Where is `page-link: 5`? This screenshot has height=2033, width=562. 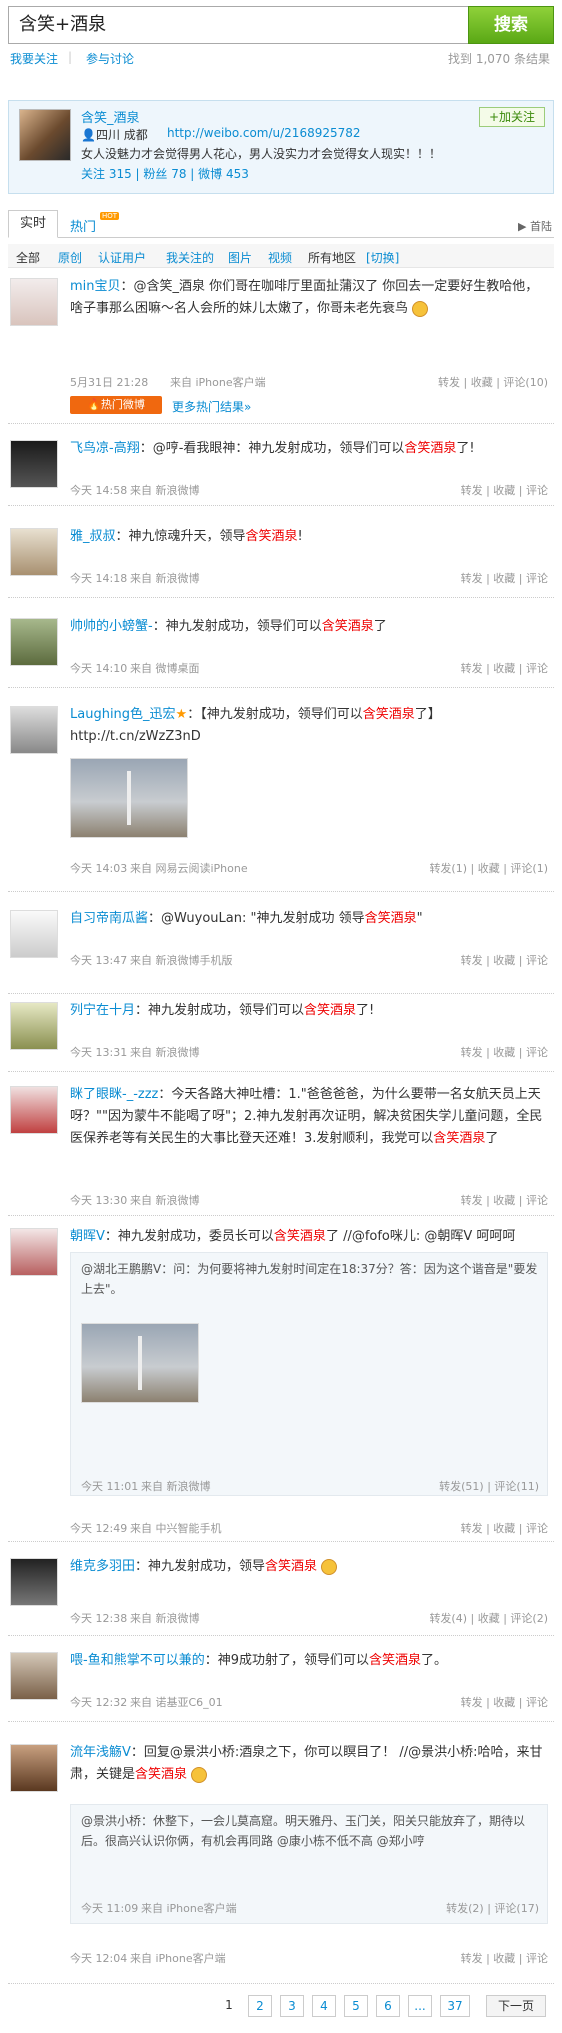 page-link: 5 is located at coordinates (356, 2006).